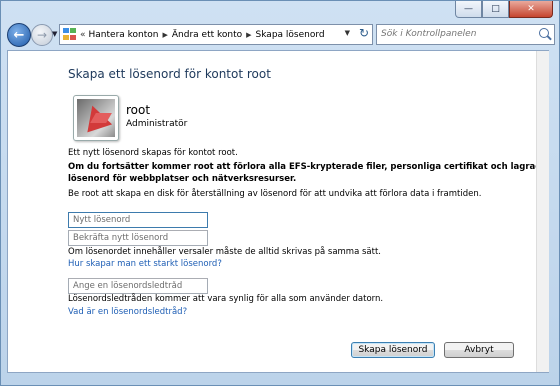 This screenshot has width=560, height=386. What do you see at coordinates (364, 33) in the screenshot?
I see `refresh-icon: ↻` at bounding box center [364, 33].